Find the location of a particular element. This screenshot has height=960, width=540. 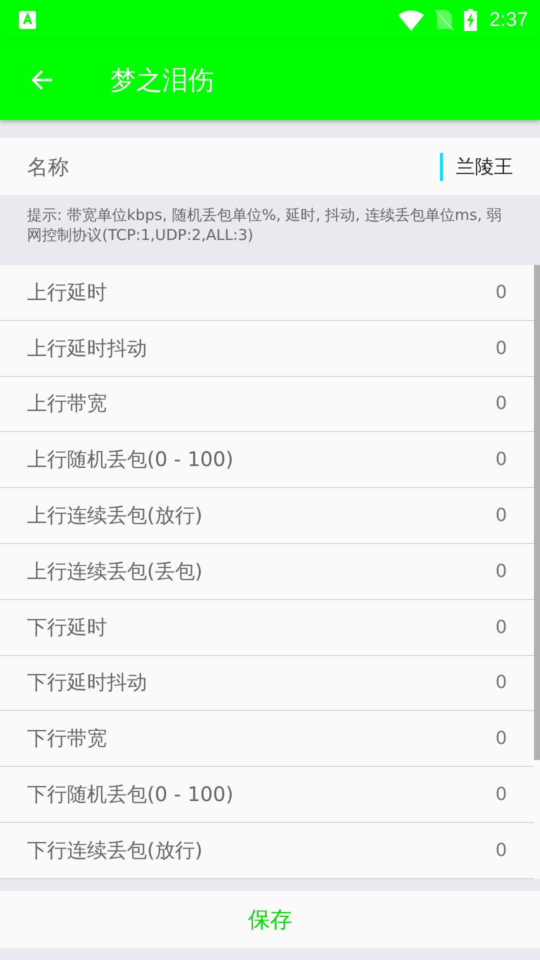

back-button is located at coordinates (42, 80).